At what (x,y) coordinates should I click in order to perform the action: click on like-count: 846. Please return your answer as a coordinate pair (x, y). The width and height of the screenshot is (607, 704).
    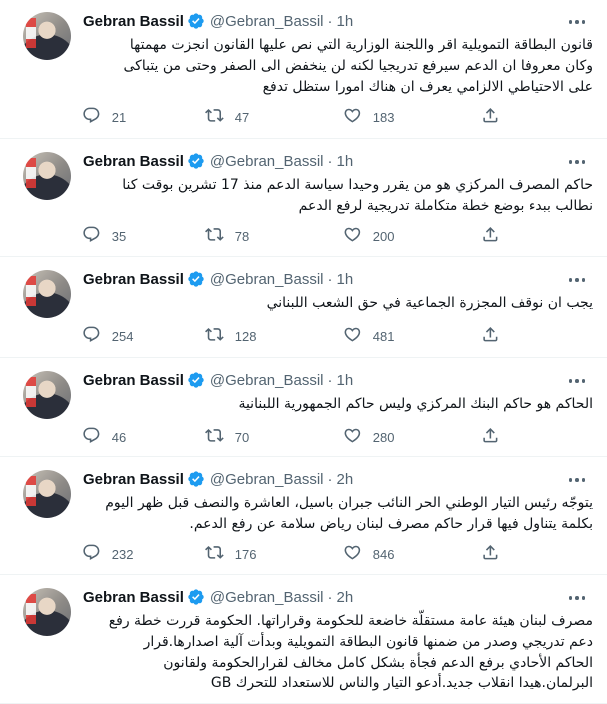
    Looking at the image, I should click on (383, 554).